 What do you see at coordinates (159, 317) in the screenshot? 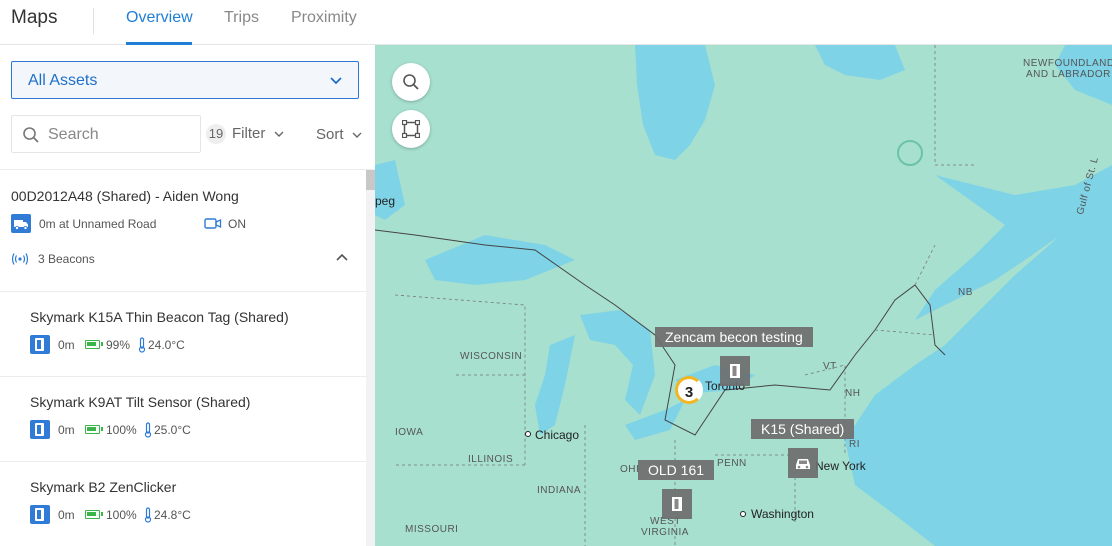
I see `beacon-name: Skymark K15A Thin Beacon Tag (Shared)` at bounding box center [159, 317].